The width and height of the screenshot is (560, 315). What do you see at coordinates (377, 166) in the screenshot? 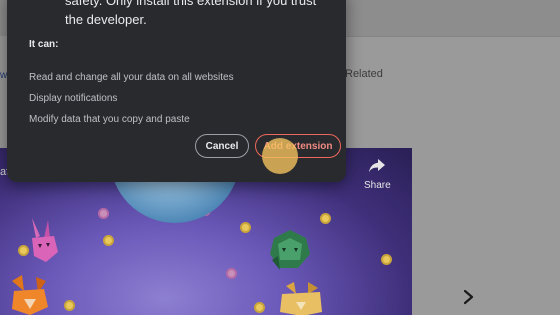
I see `share-arrow-icon` at bounding box center [377, 166].